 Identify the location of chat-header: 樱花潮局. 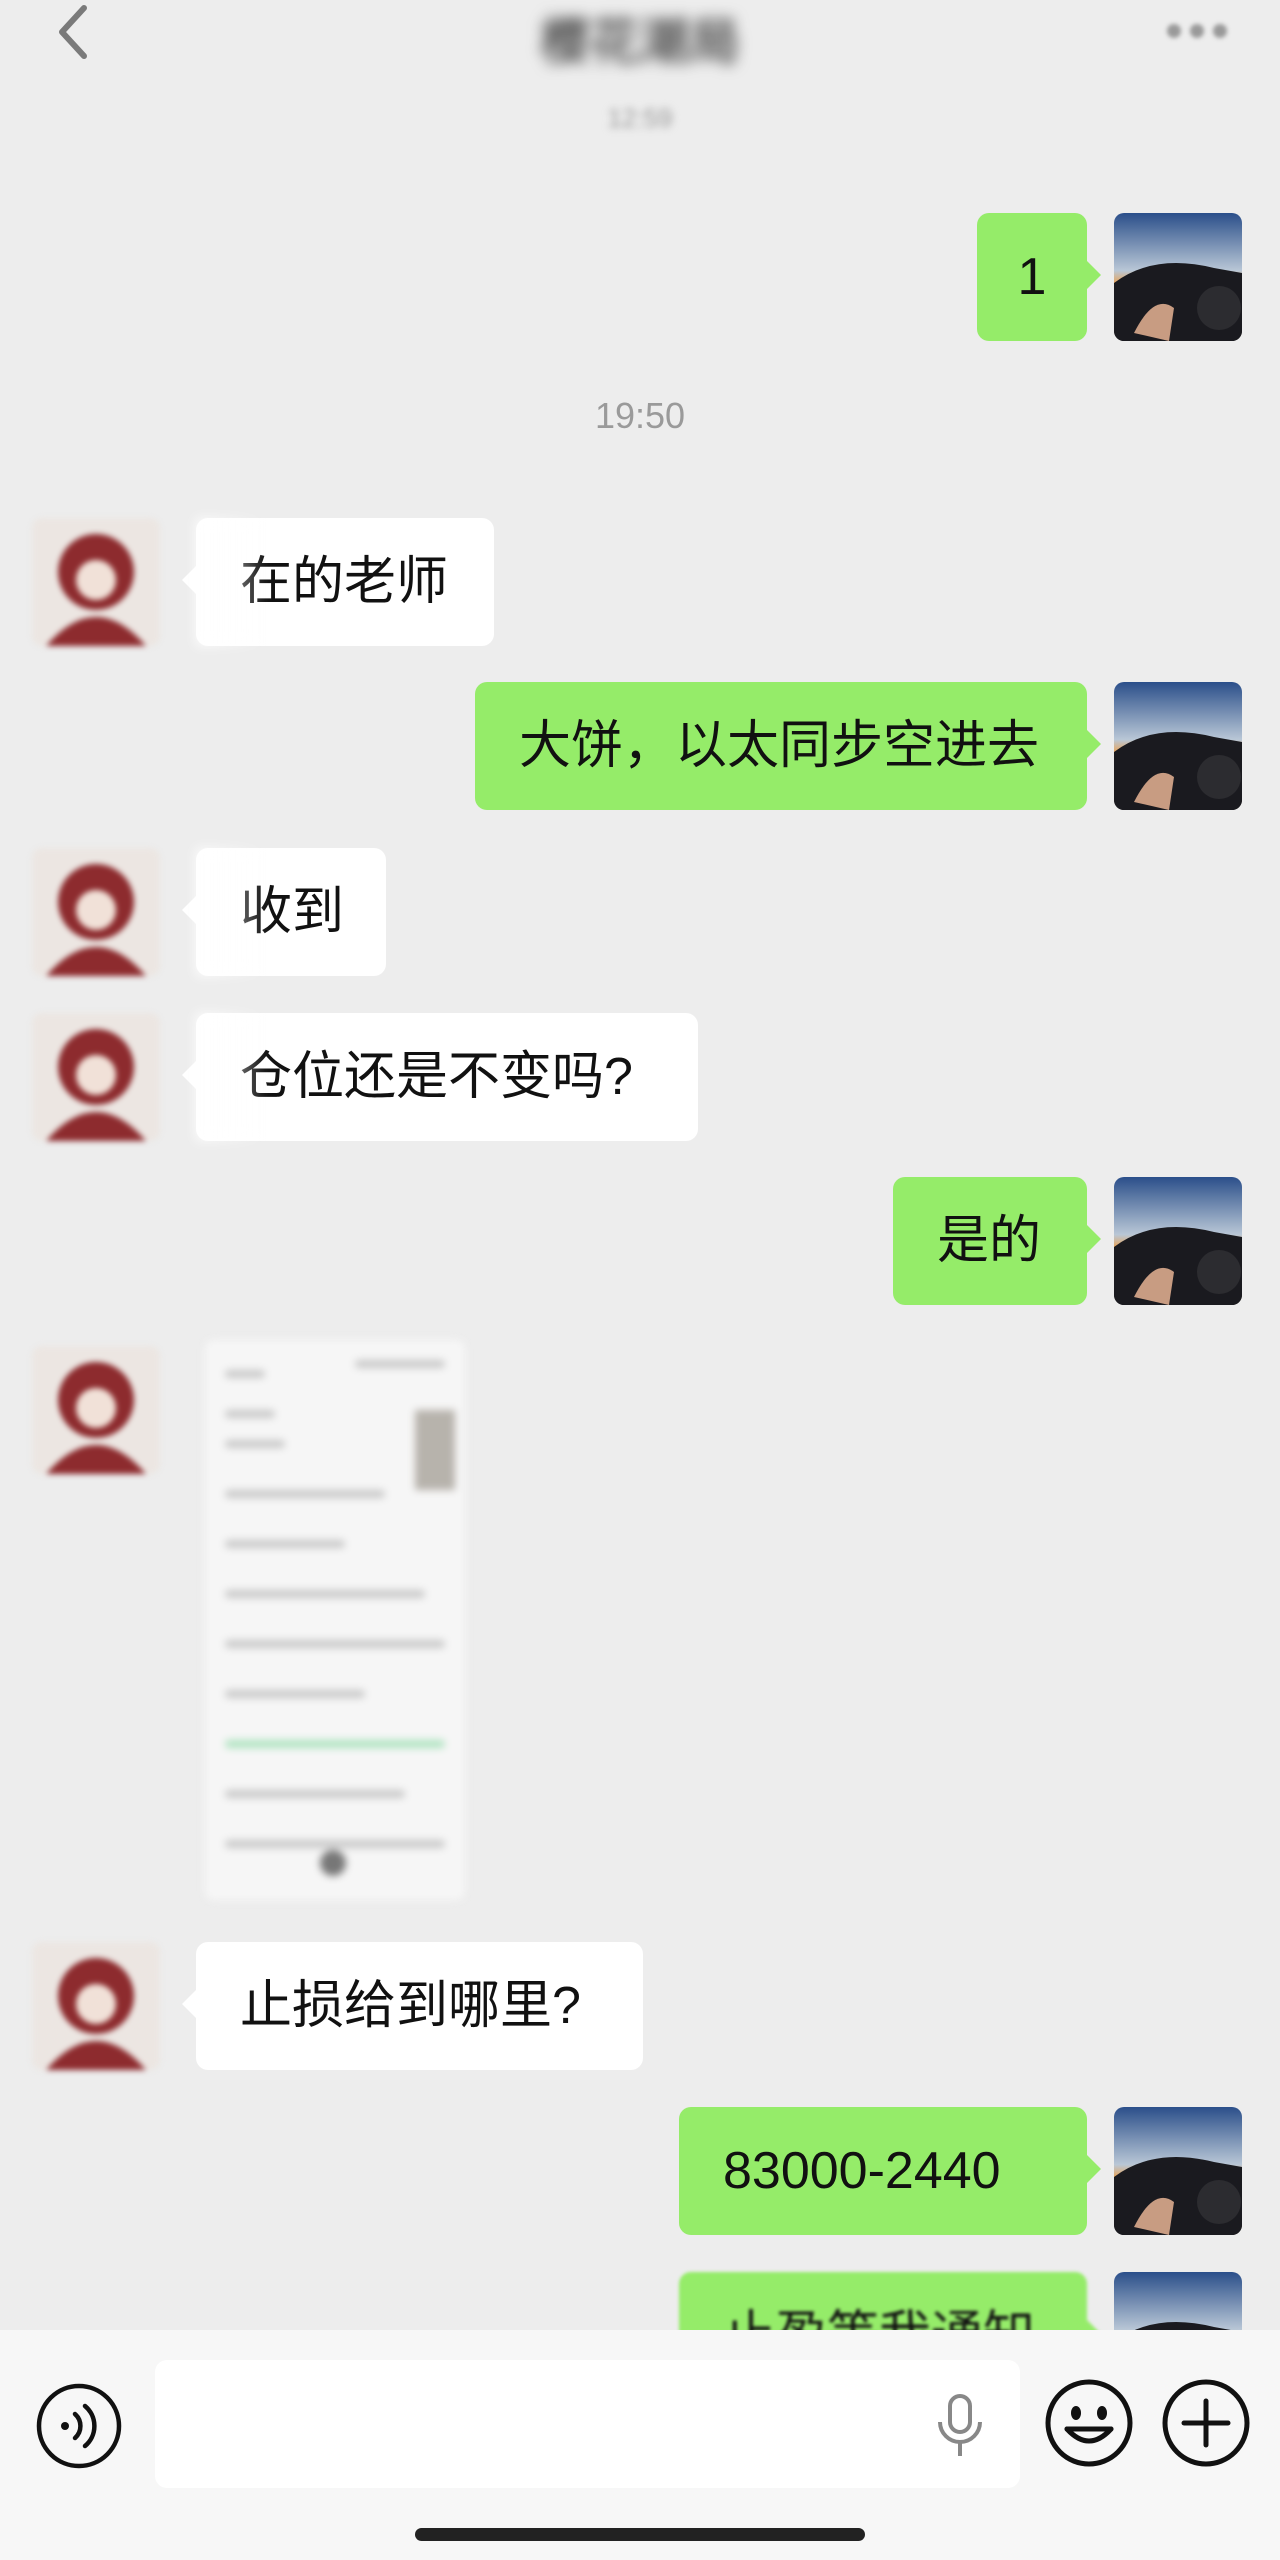
(640, 35).